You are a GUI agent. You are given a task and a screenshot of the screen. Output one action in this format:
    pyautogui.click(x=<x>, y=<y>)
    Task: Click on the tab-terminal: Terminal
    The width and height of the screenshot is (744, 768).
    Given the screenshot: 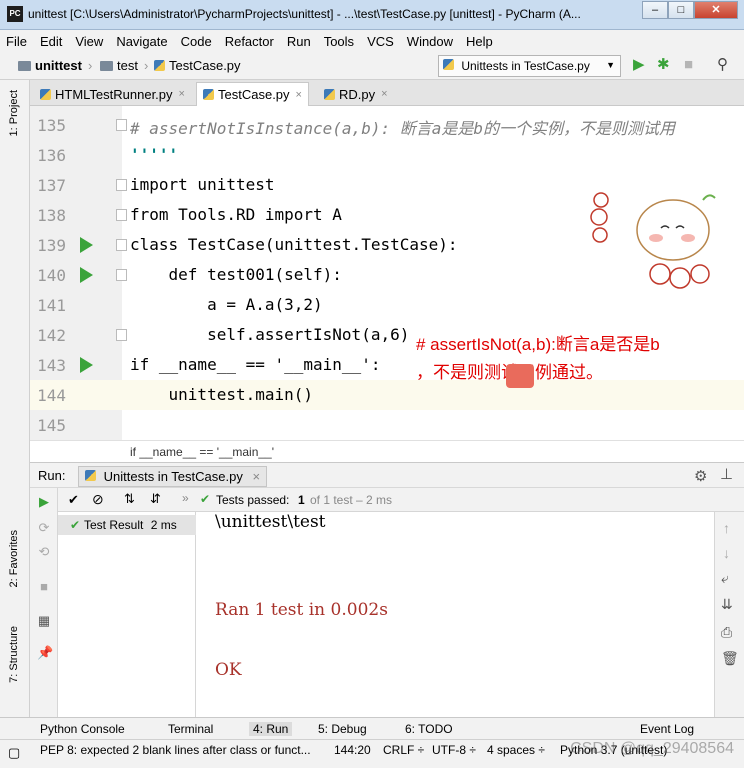 What is the action you would take?
    pyautogui.click(x=190, y=729)
    